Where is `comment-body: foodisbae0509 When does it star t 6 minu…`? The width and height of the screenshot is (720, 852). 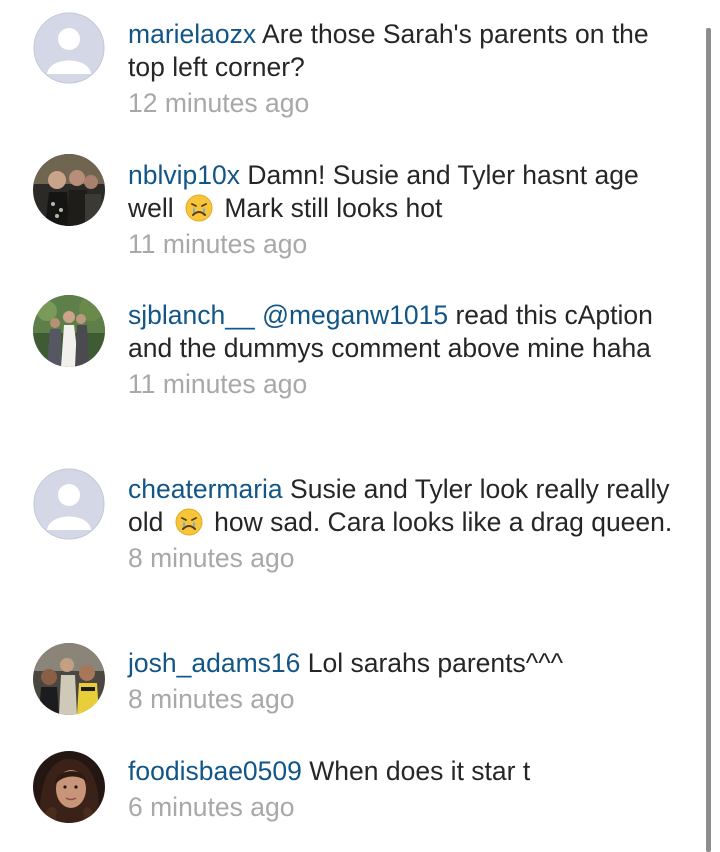
comment-body: foodisbae0509 When does it star t 6 minu… is located at coordinates (400, 789).